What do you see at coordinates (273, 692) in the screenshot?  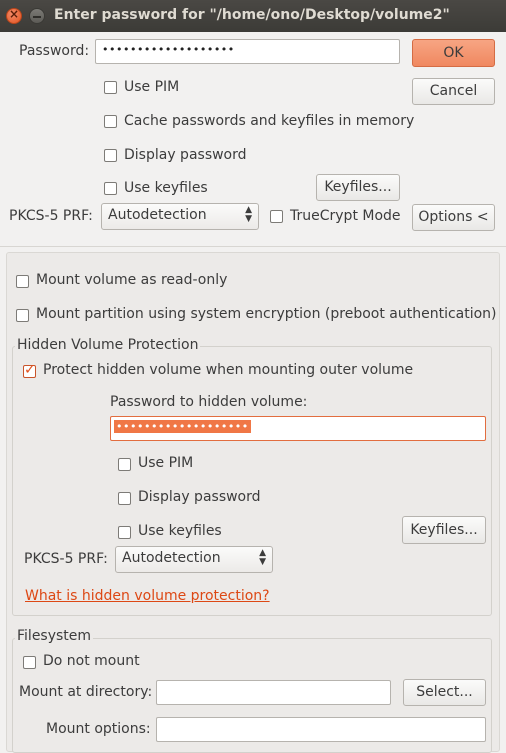 I see `mount-dir-input` at bounding box center [273, 692].